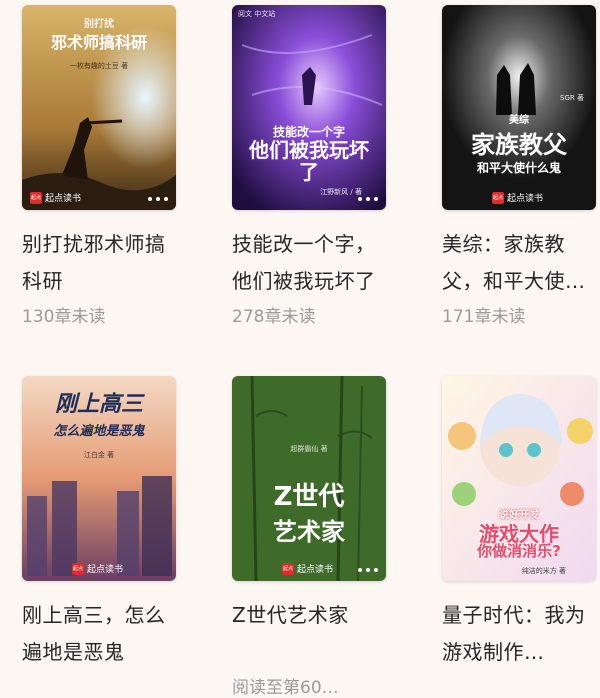  Describe the element at coordinates (257, 14) in the screenshot. I see `cover-badge: 阅文 中文站` at that location.